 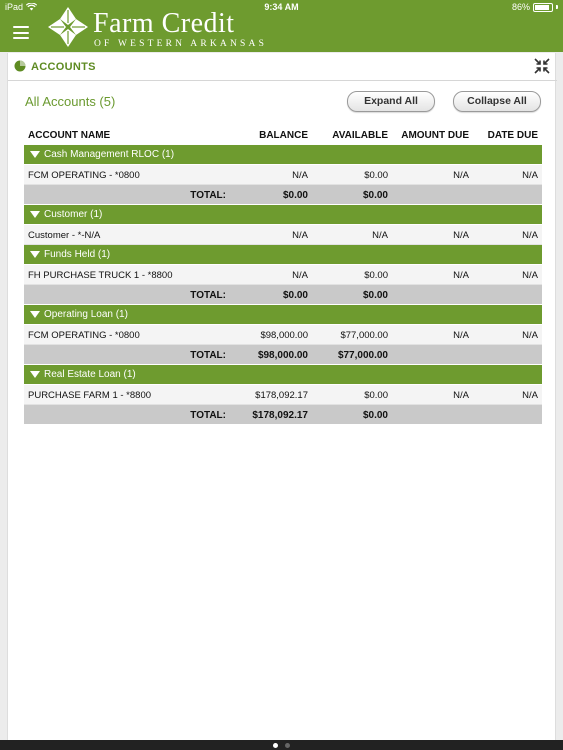 What do you see at coordinates (287, 745) in the screenshot?
I see `page-dot` at bounding box center [287, 745].